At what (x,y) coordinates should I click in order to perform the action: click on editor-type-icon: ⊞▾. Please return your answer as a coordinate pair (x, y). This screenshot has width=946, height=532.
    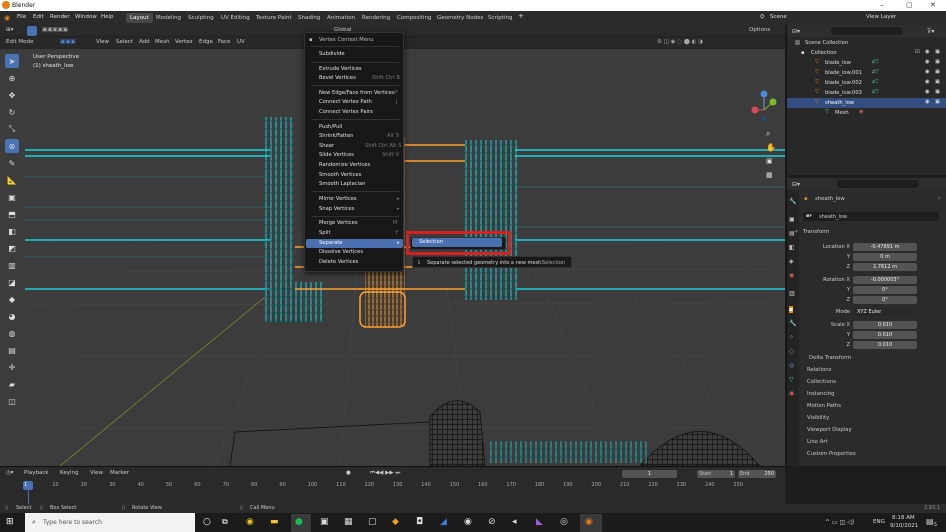
    Looking at the image, I should click on (9, 30).